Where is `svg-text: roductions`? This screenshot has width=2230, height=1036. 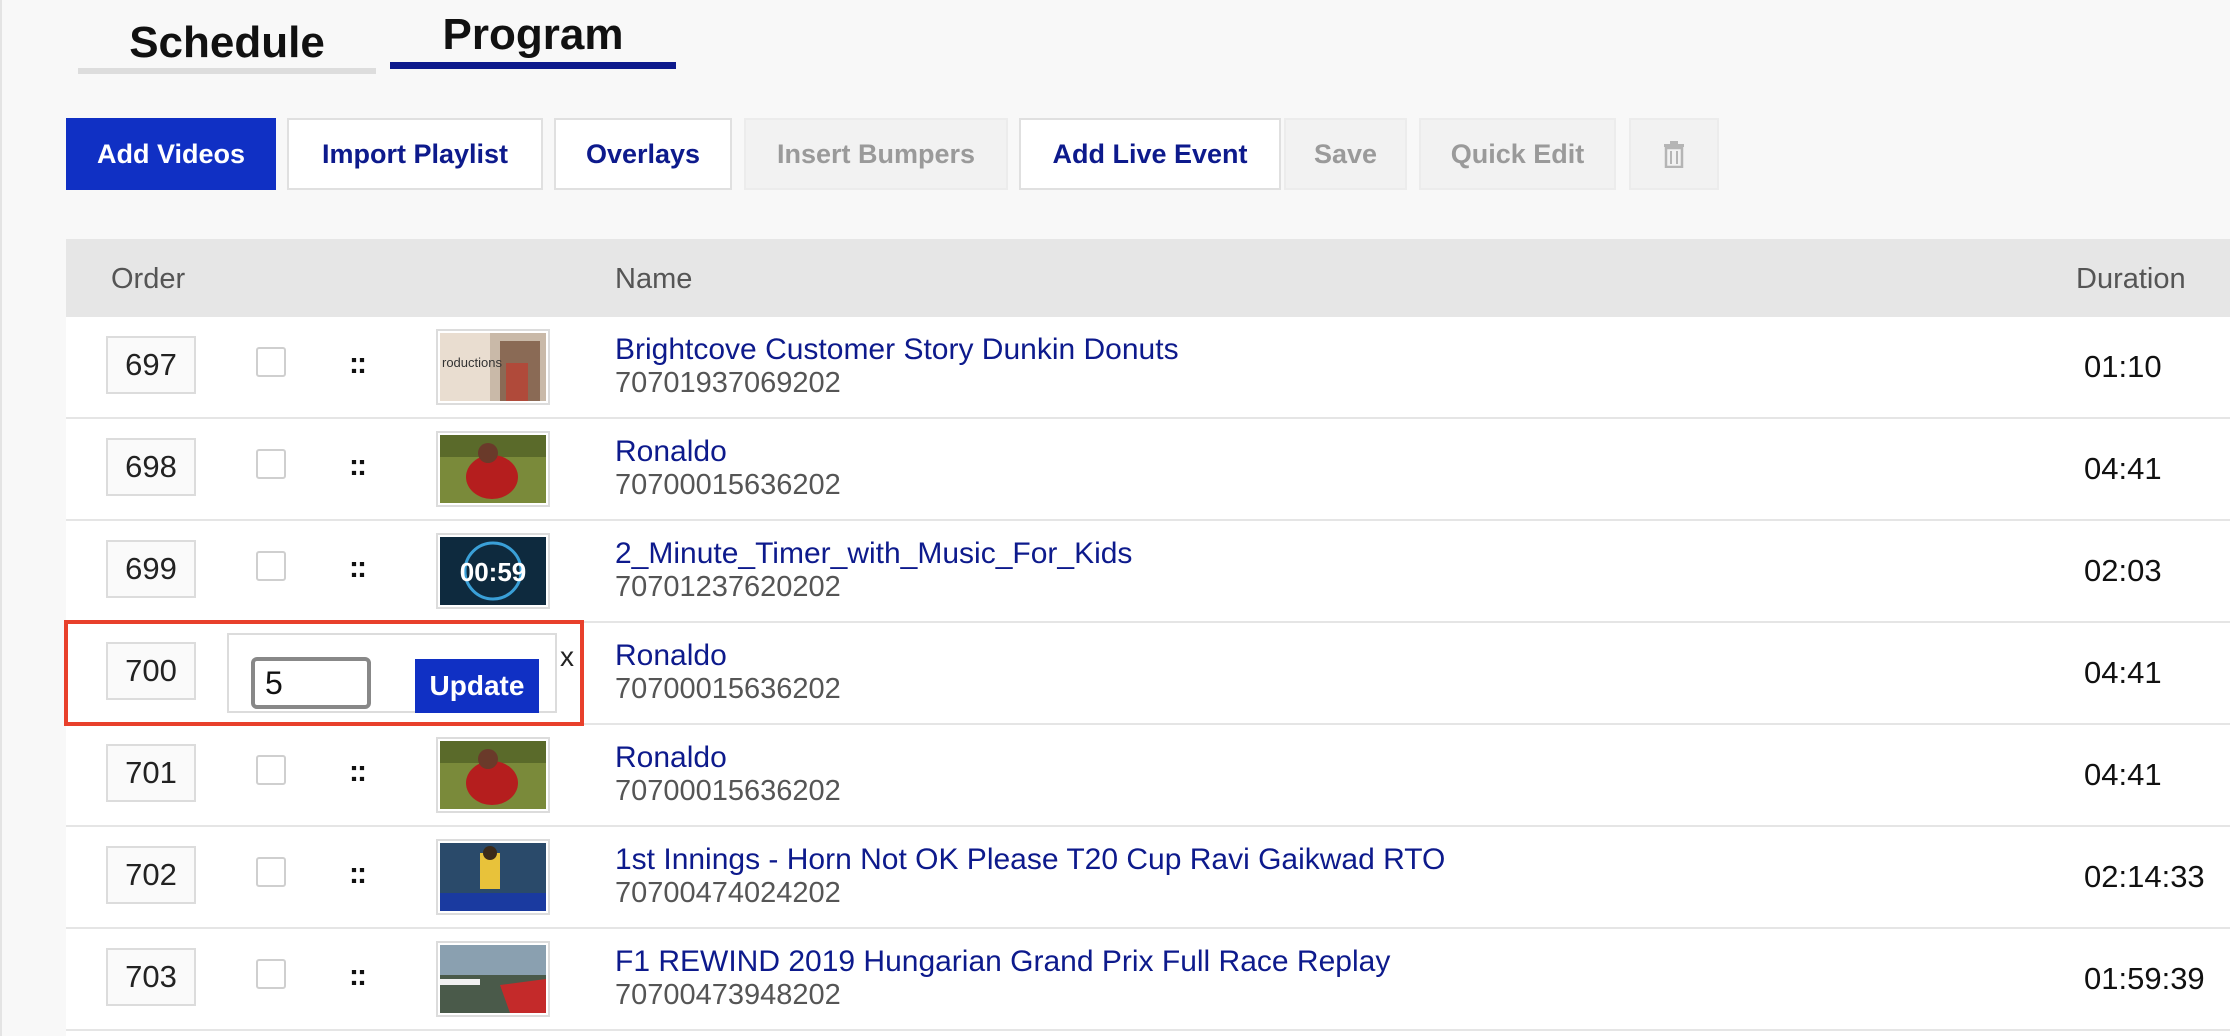 svg-text: roductions is located at coordinates (472, 362).